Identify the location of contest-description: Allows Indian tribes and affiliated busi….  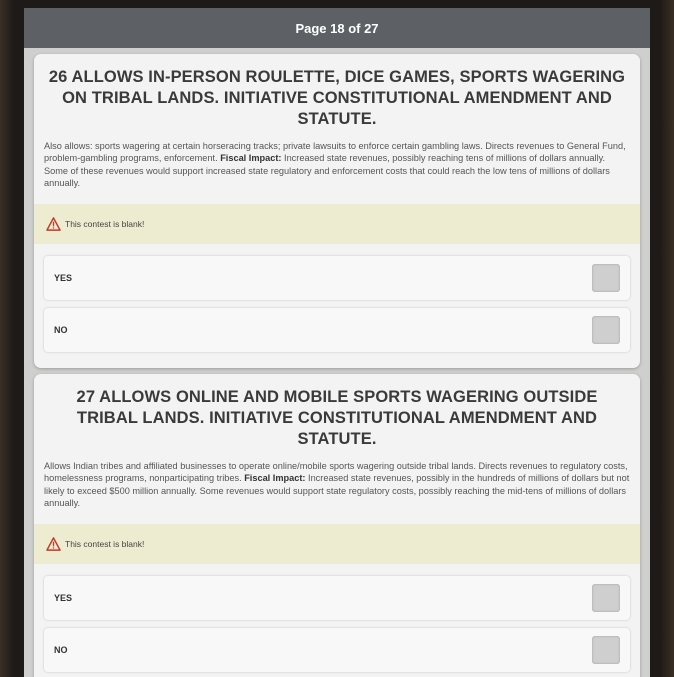
(337, 485).